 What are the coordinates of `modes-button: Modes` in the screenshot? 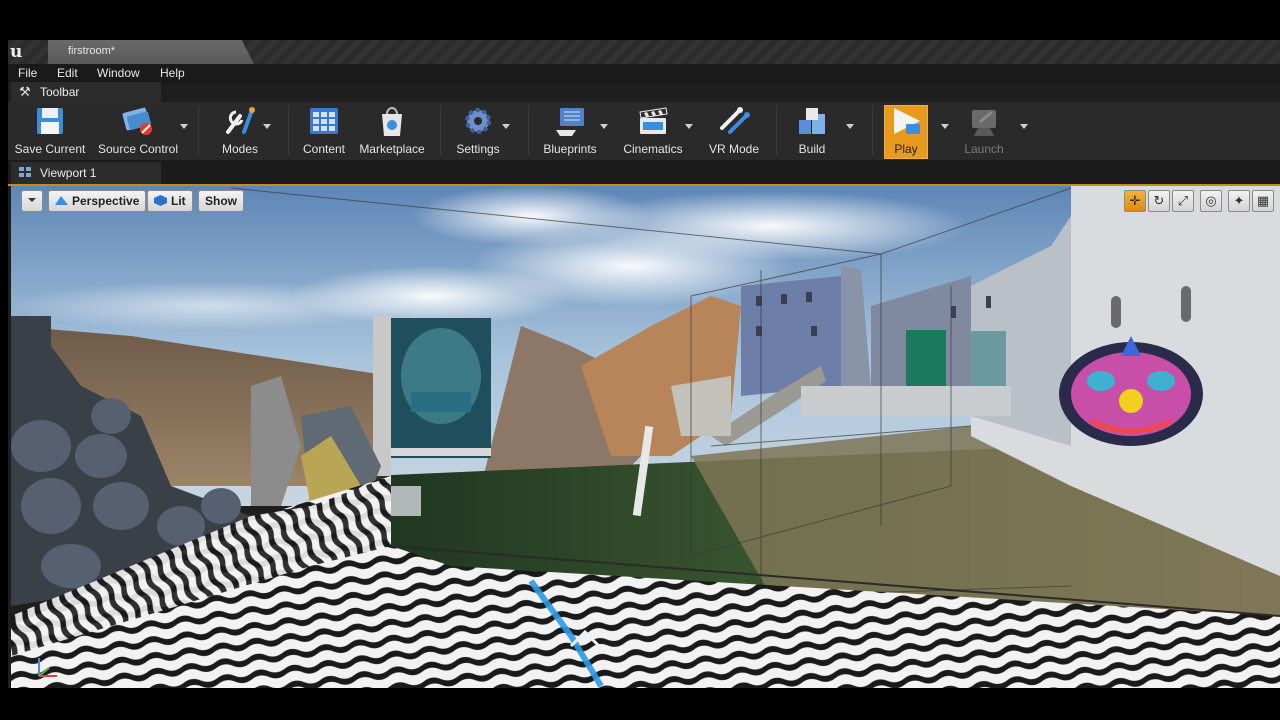 It's located at (240, 131).